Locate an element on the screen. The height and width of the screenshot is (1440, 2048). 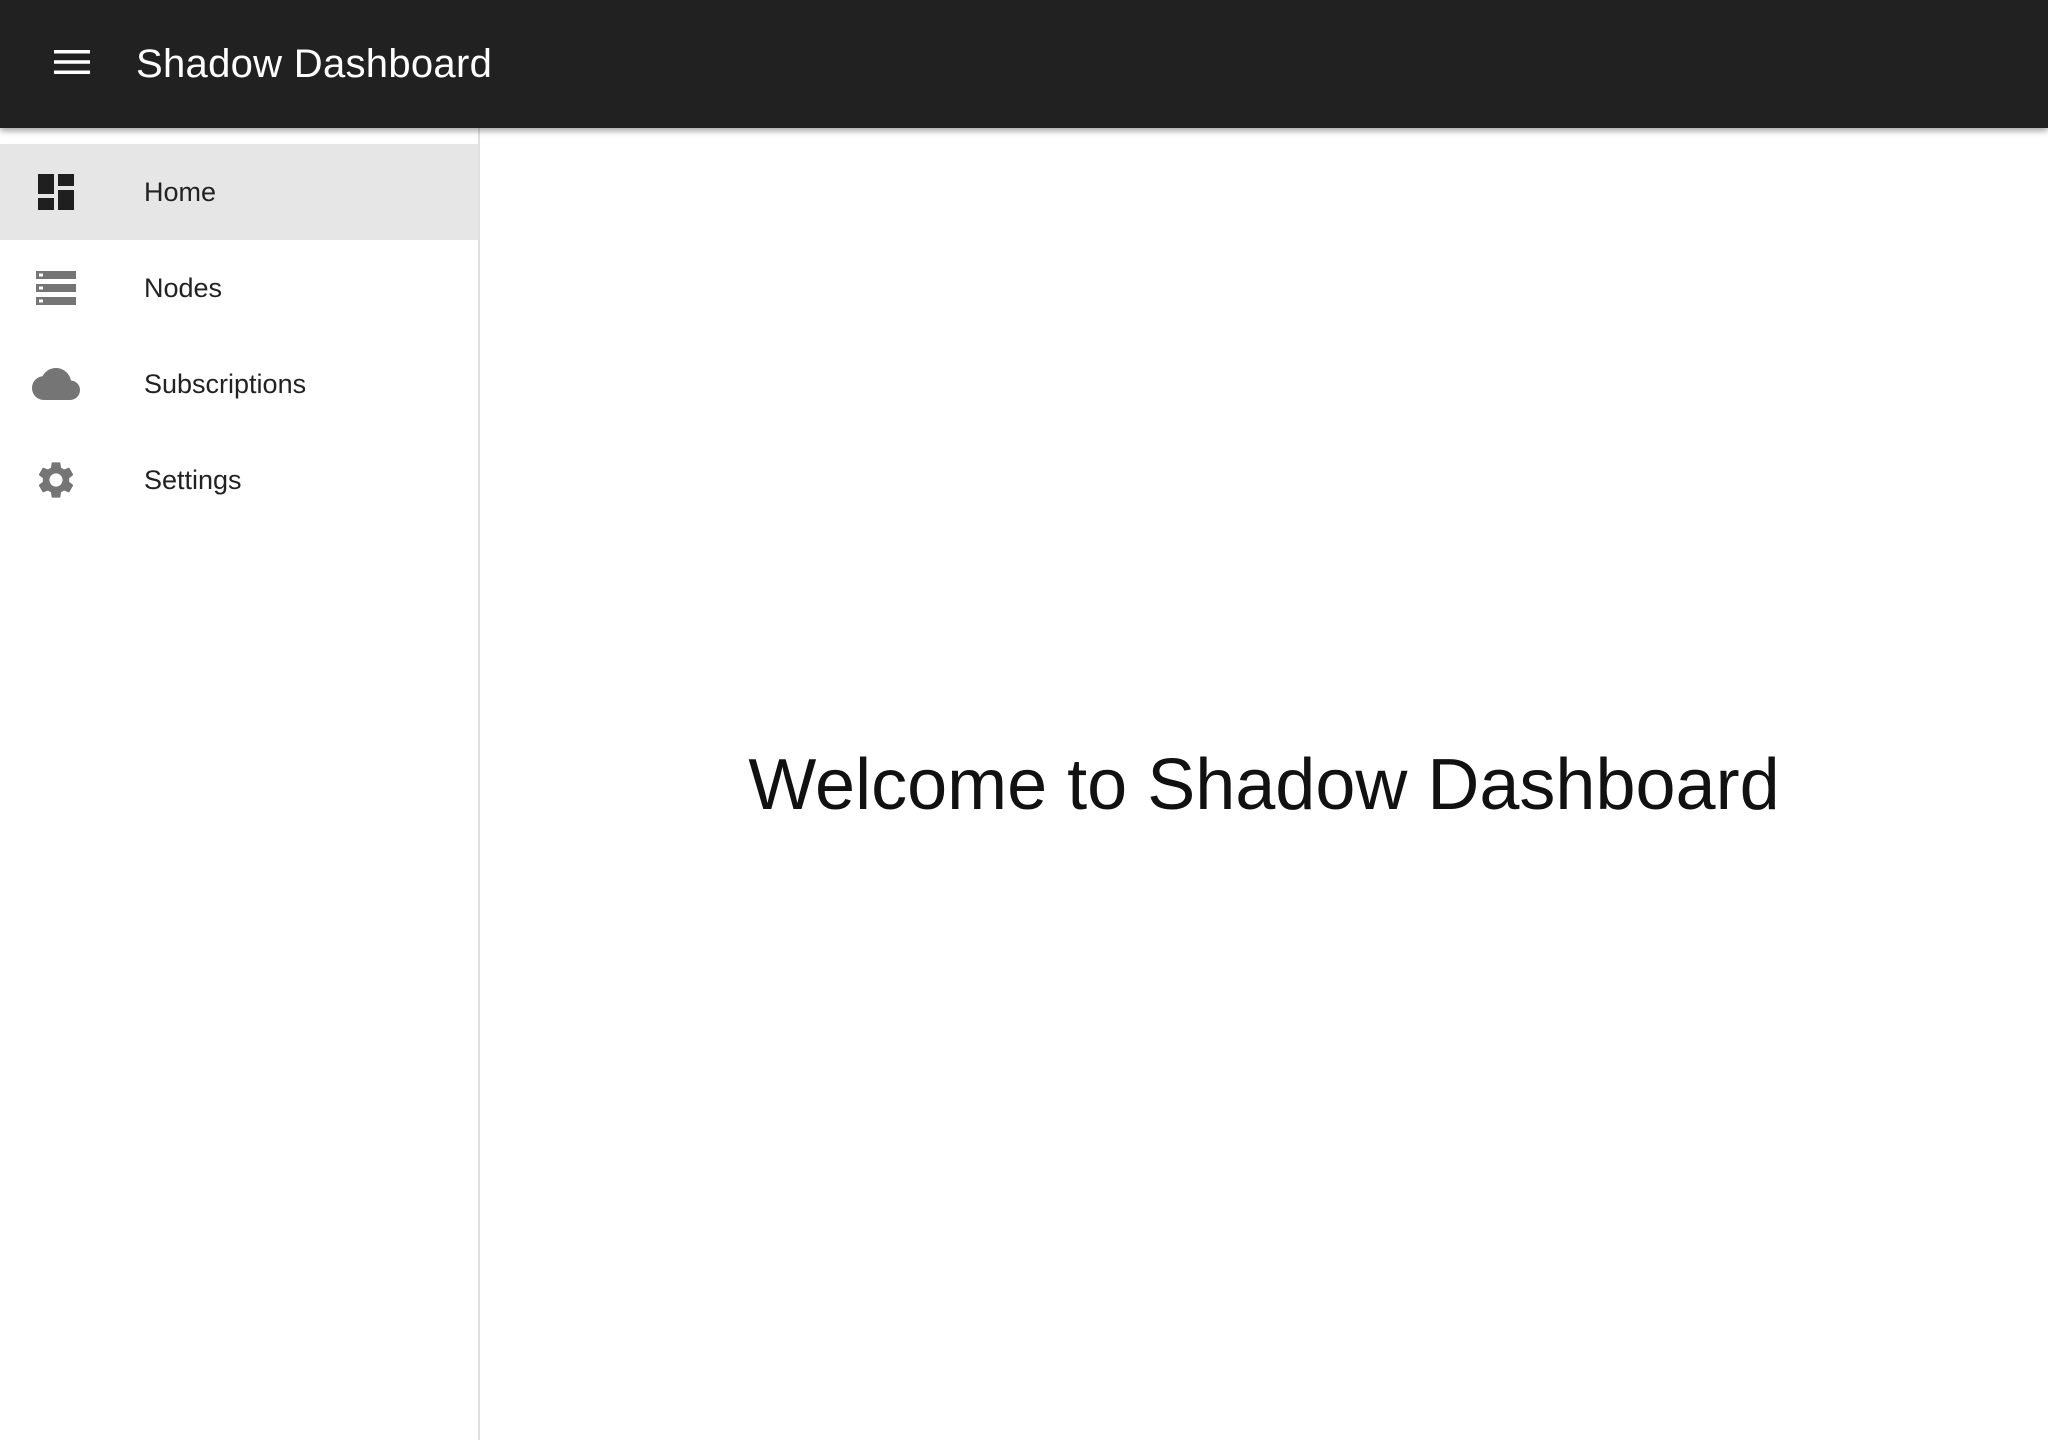
nav-list: Home Nodes Subscriptions Settings is located at coordinates (239, 336).